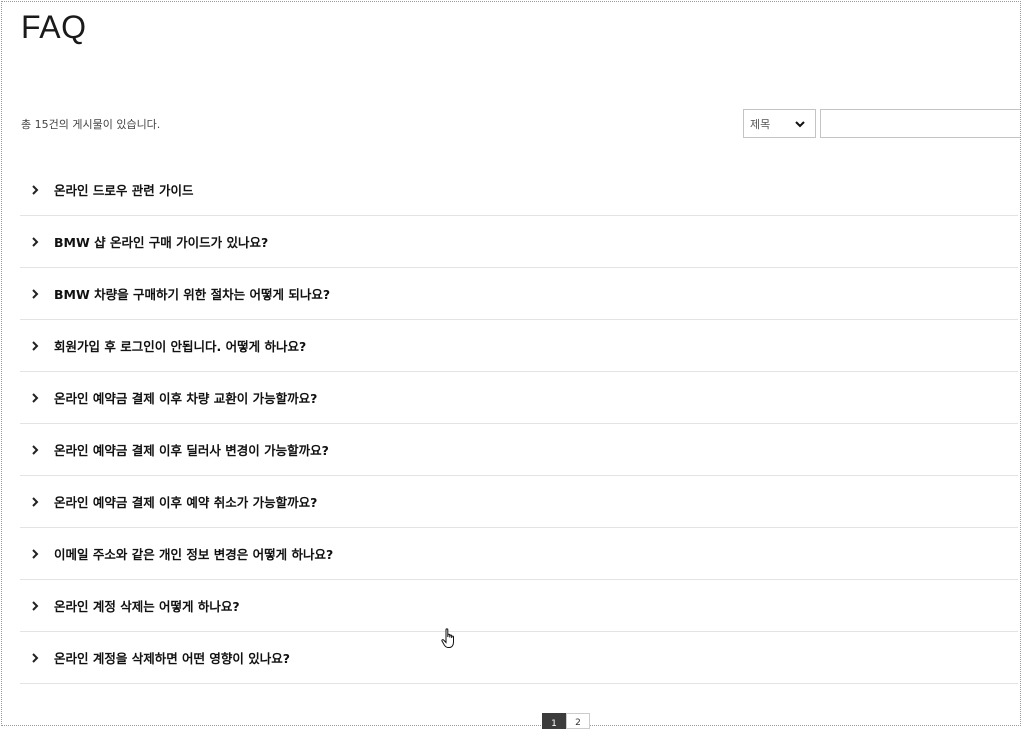 The width and height of the screenshot is (1024, 729). What do you see at coordinates (519, 658) in the screenshot?
I see `faq-item: 온라인 계정을 삭제하면 어떤 영향이 있나요?` at bounding box center [519, 658].